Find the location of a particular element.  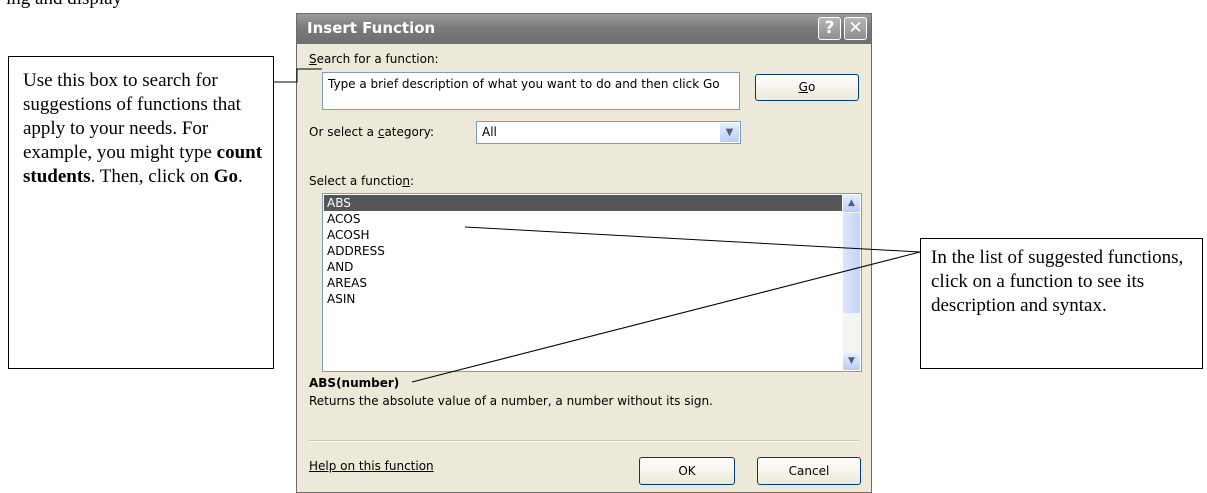

list-callout-connector is located at coordinates (692, 239).